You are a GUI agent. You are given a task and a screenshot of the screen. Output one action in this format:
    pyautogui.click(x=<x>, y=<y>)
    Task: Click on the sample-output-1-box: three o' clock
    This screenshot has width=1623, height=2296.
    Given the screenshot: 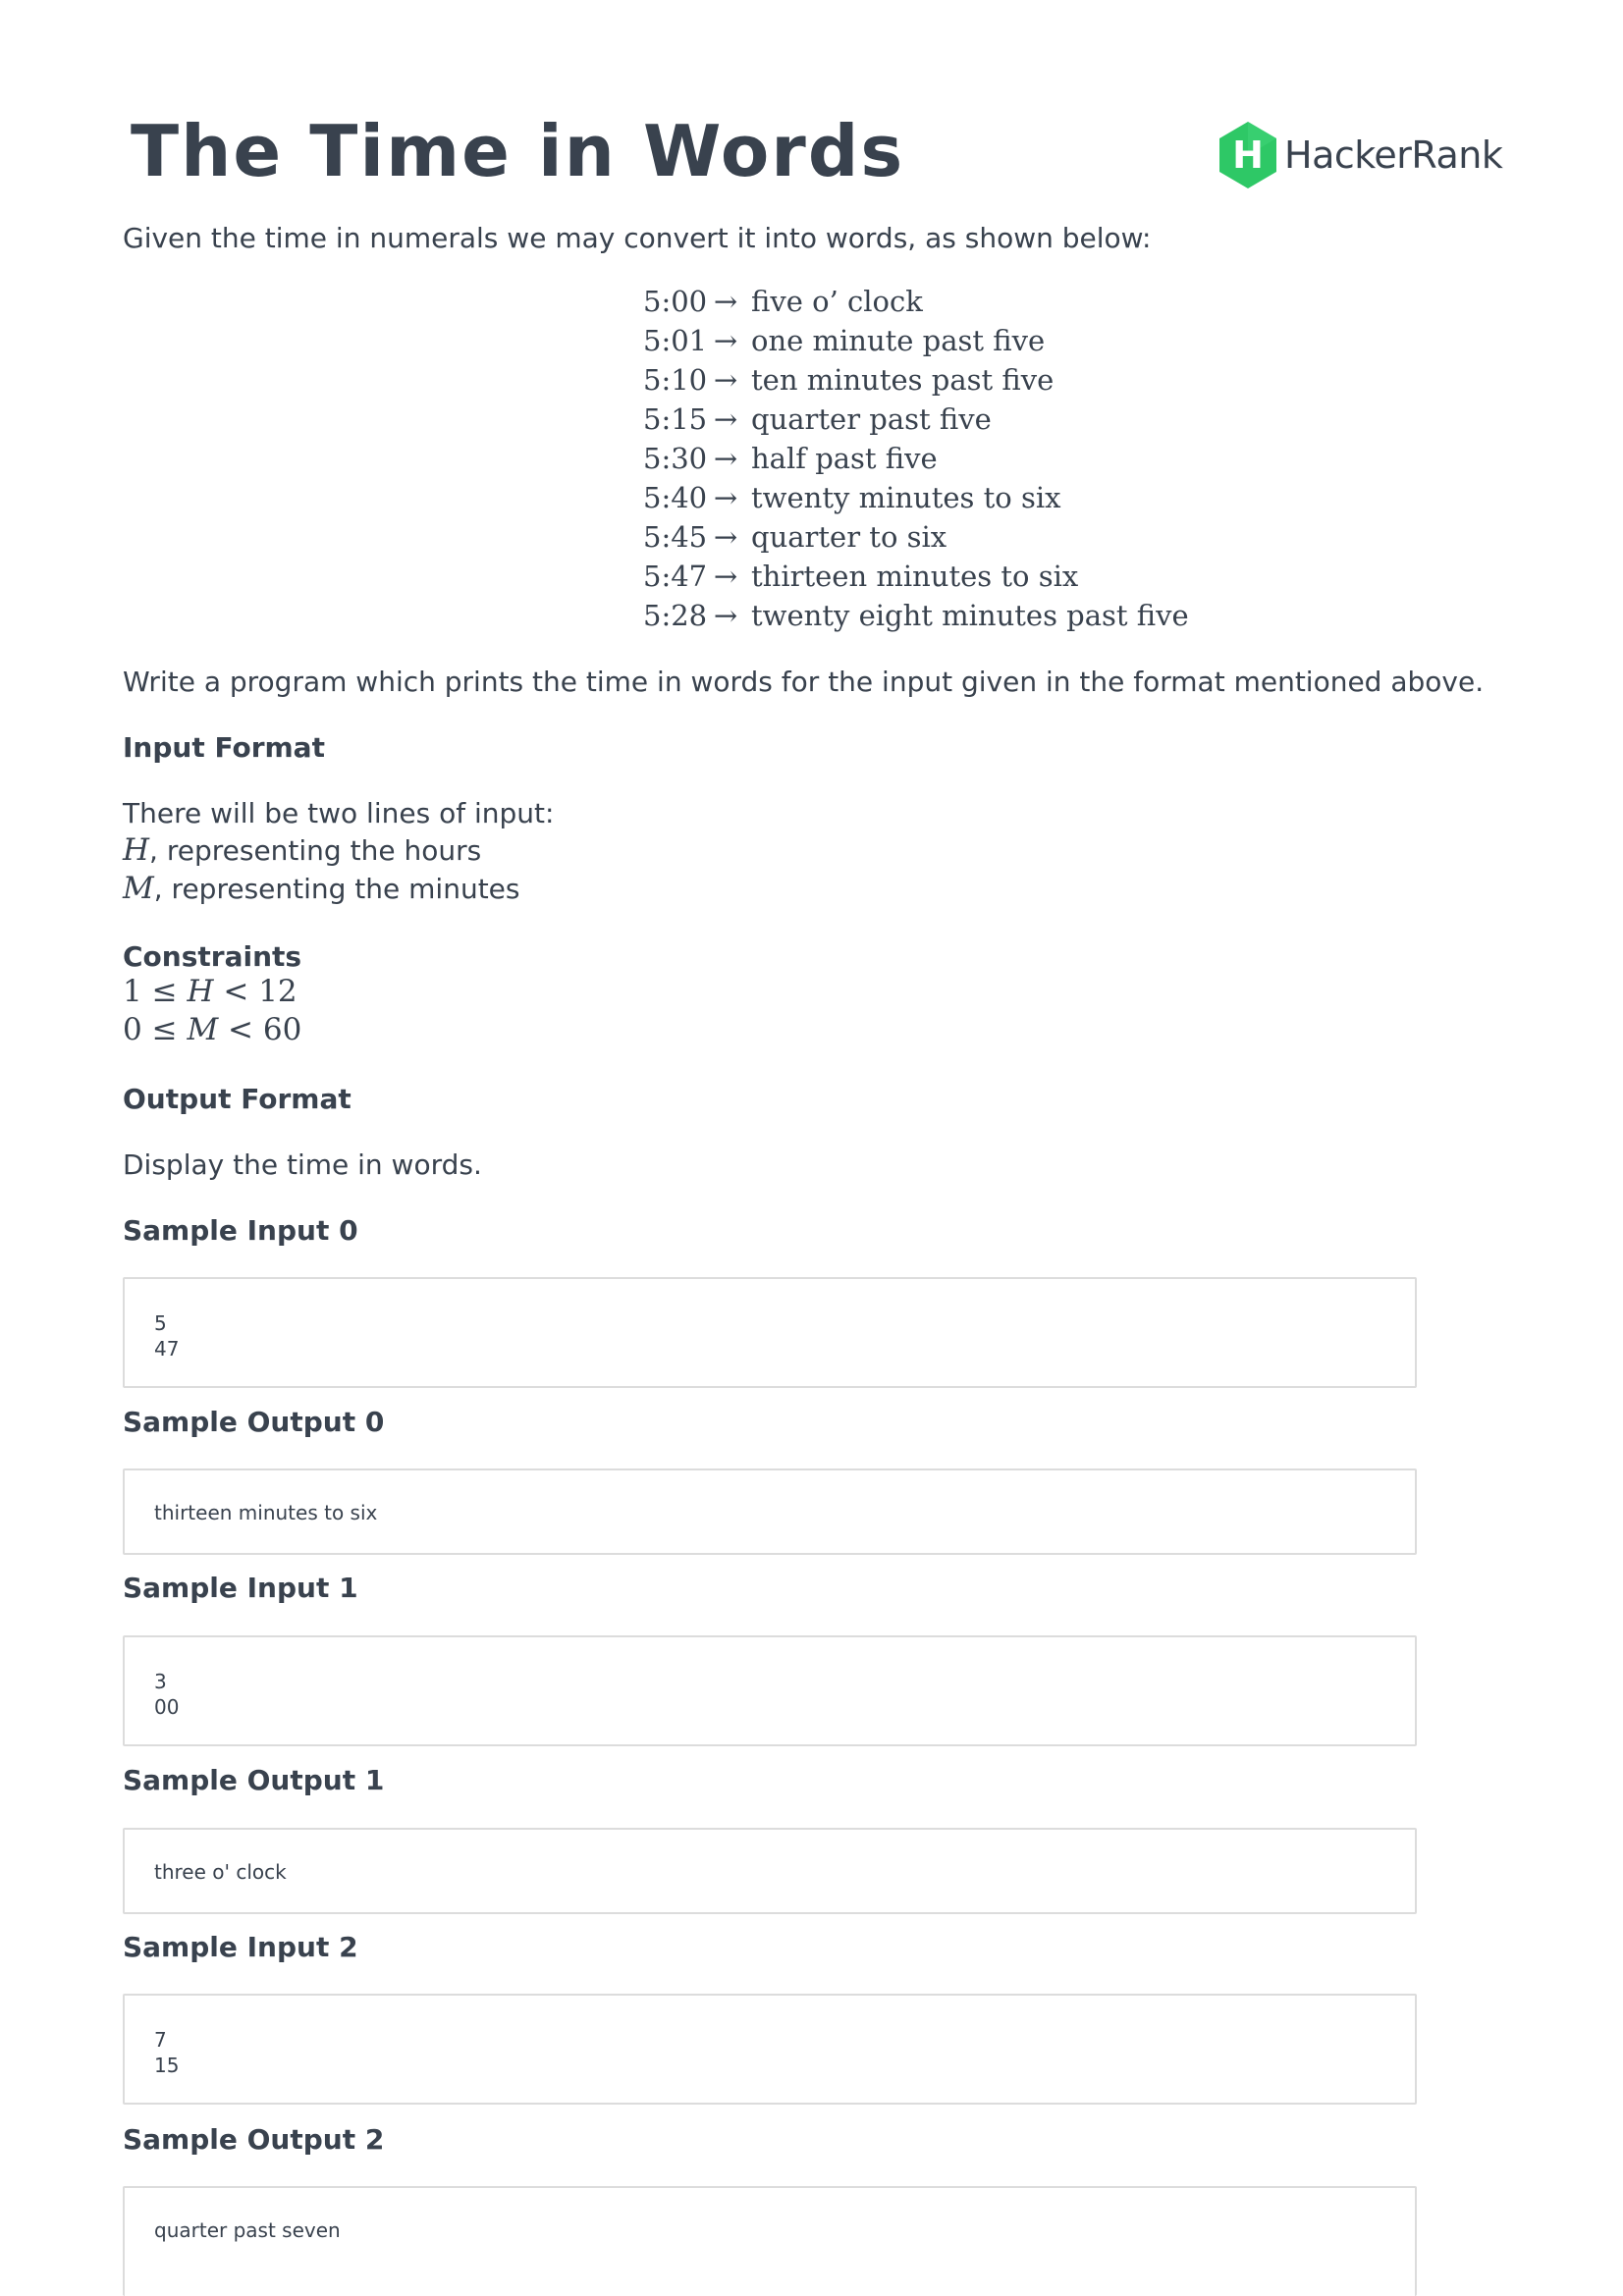 What is the action you would take?
    pyautogui.click(x=770, y=1871)
    